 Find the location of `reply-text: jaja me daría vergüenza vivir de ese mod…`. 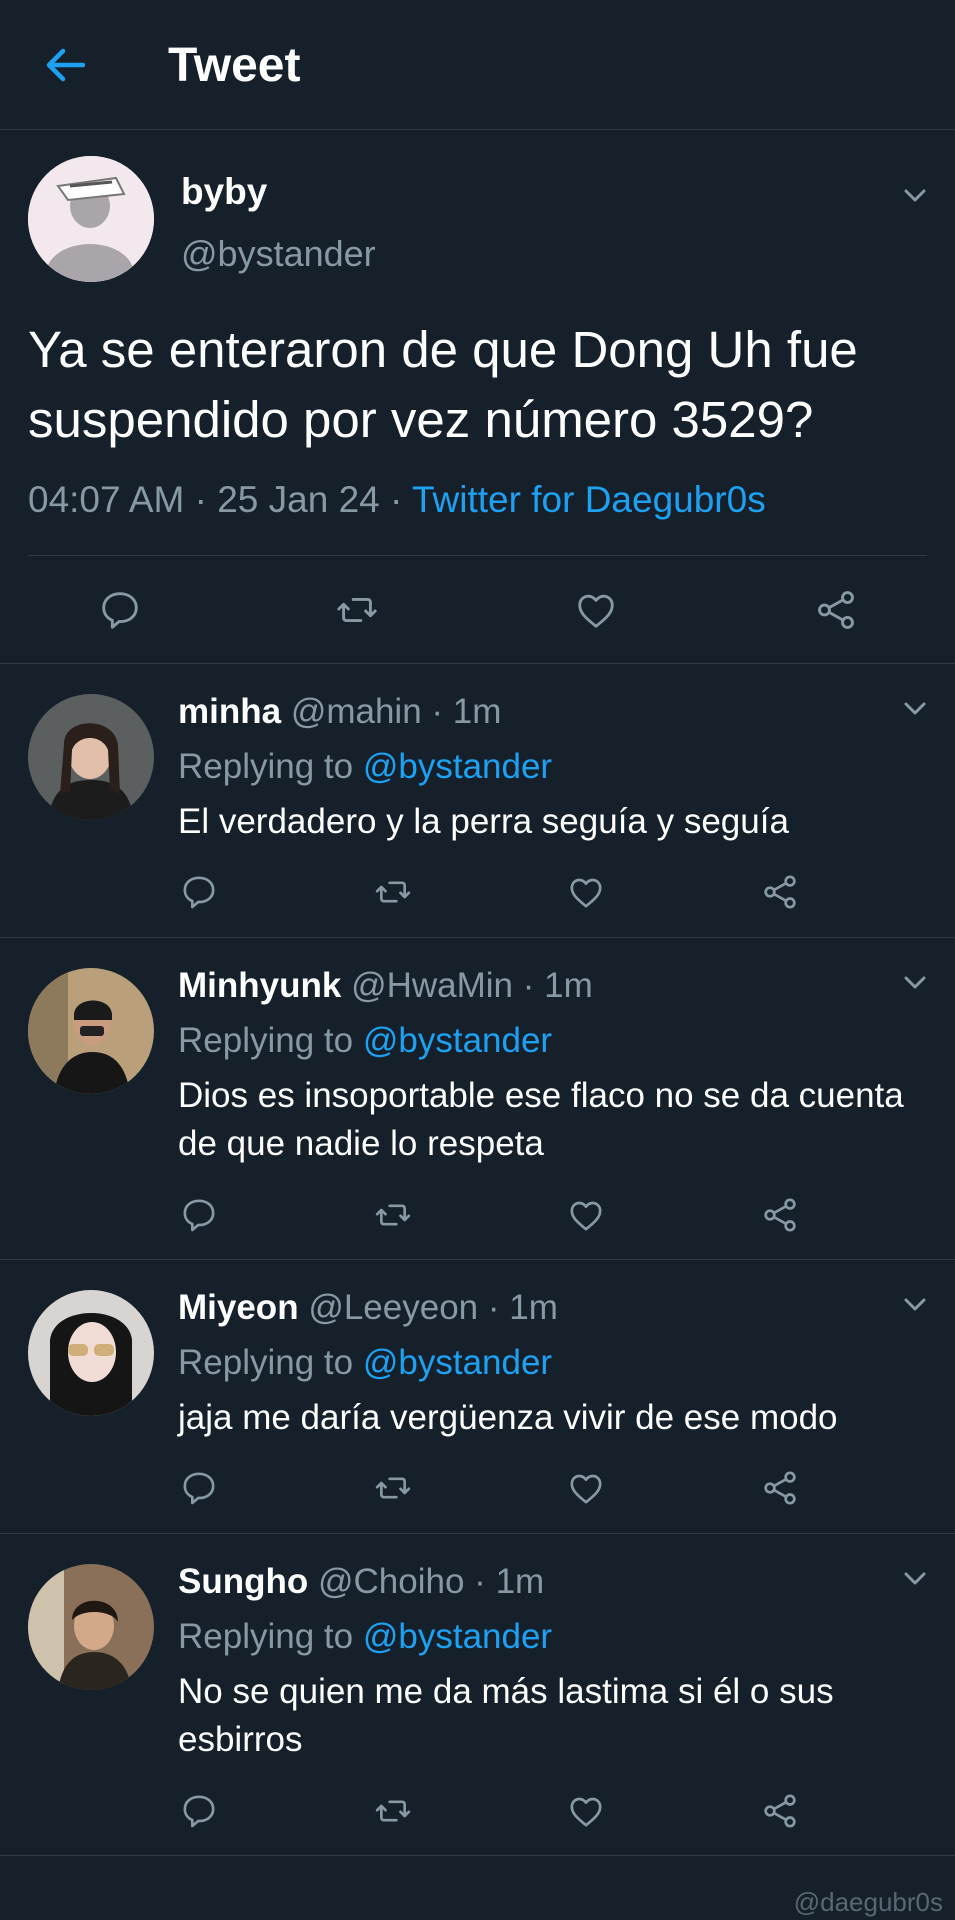

reply-text: jaja me daría vergüenza vivir de ese mod… is located at coordinates (508, 1417).